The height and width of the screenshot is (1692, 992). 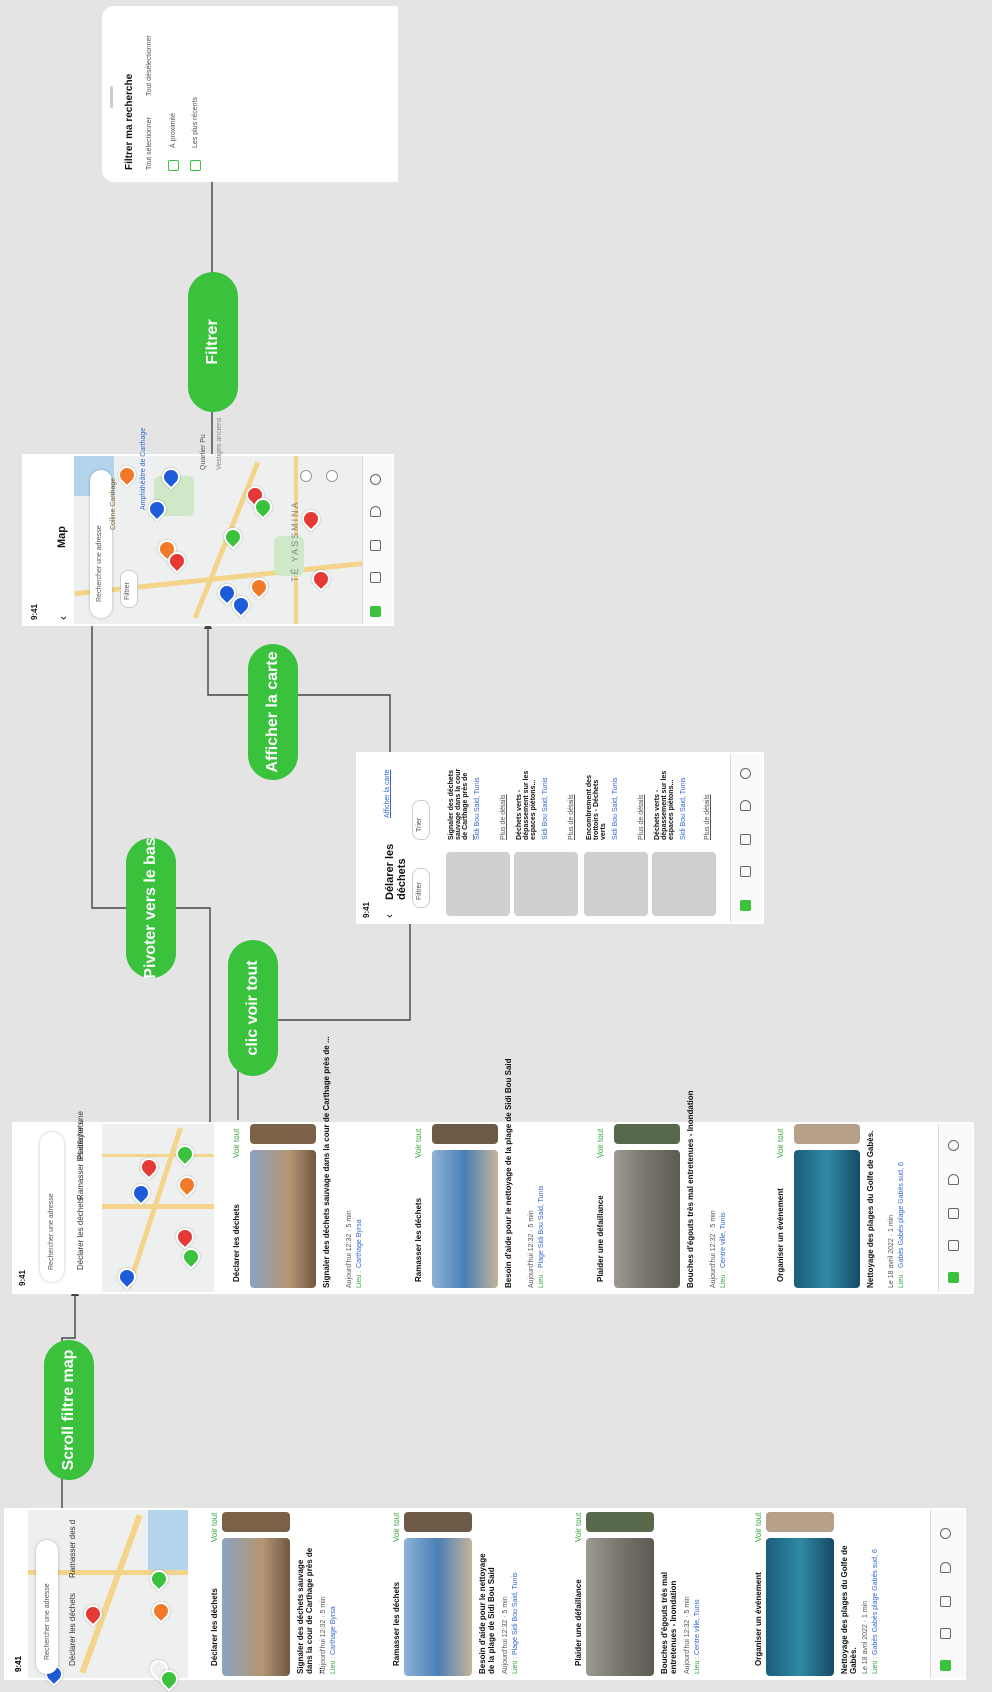 I want to click on map-filtrer-label: Filtrer, so click(x=127, y=591).